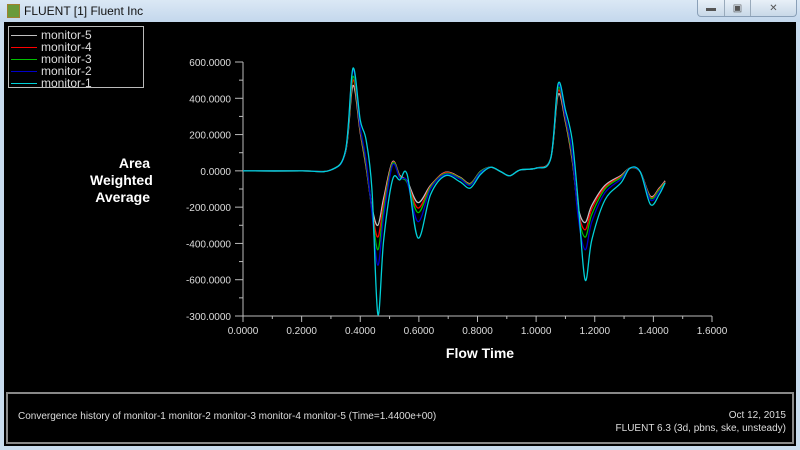  What do you see at coordinates (700, 428) in the screenshot?
I see `version-text: FLUENT 6.3 (3d, pbns, ske, unsteady)` at bounding box center [700, 428].